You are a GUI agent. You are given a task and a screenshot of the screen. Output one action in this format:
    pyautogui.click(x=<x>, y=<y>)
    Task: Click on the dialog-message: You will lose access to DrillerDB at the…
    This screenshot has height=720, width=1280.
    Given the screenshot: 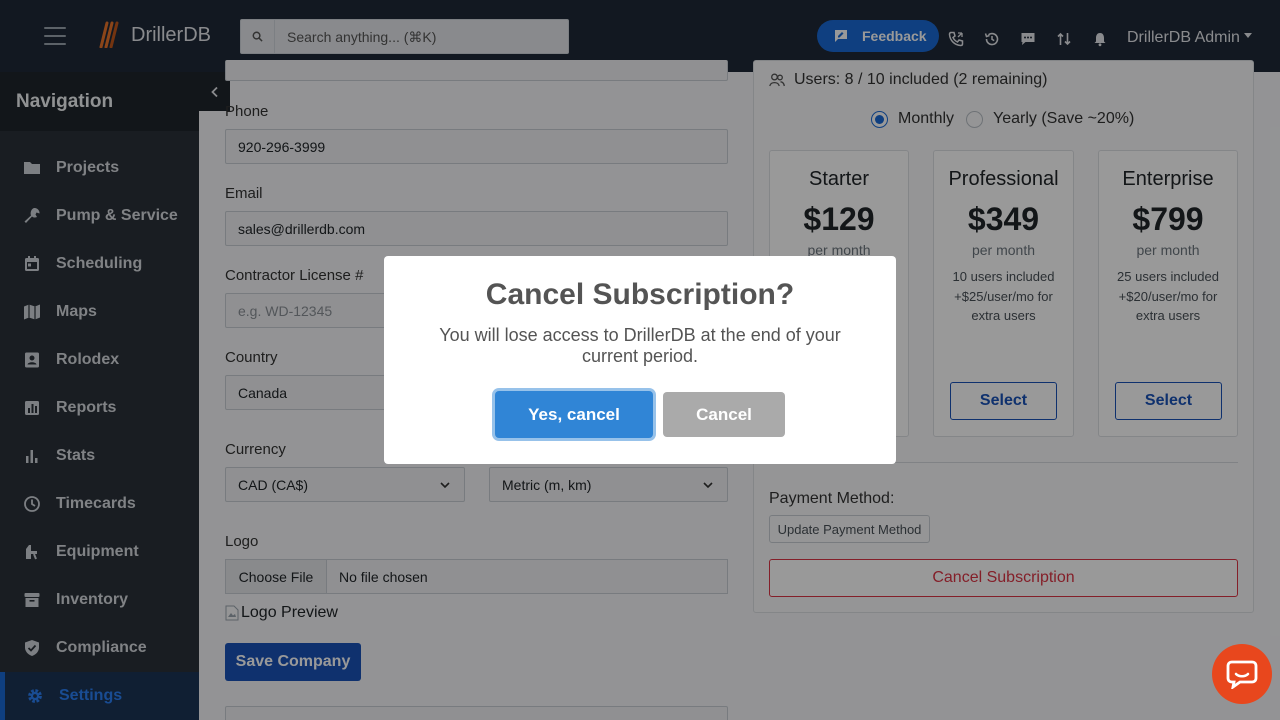 What is the action you would take?
    pyautogui.click(x=640, y=345)
    